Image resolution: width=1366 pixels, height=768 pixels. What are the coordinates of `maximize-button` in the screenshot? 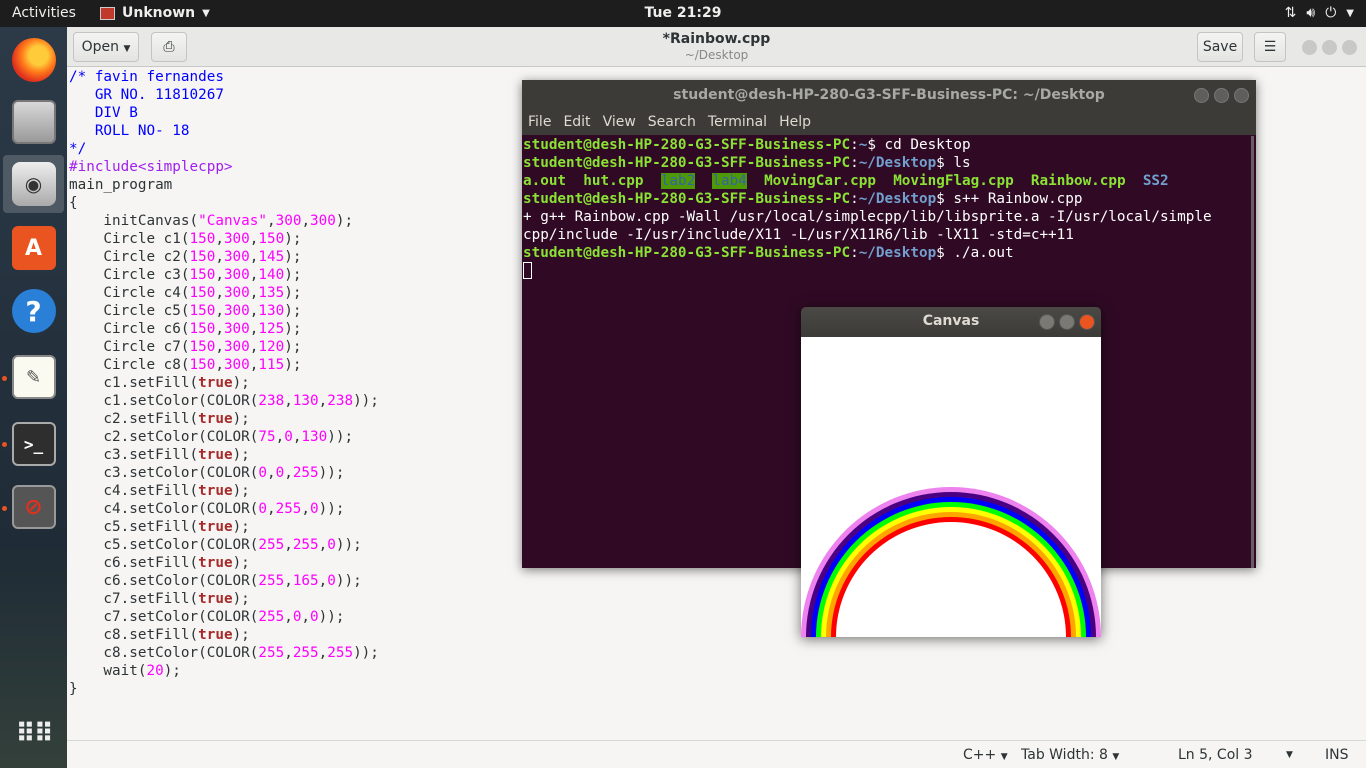 It's located at (1329, 47).